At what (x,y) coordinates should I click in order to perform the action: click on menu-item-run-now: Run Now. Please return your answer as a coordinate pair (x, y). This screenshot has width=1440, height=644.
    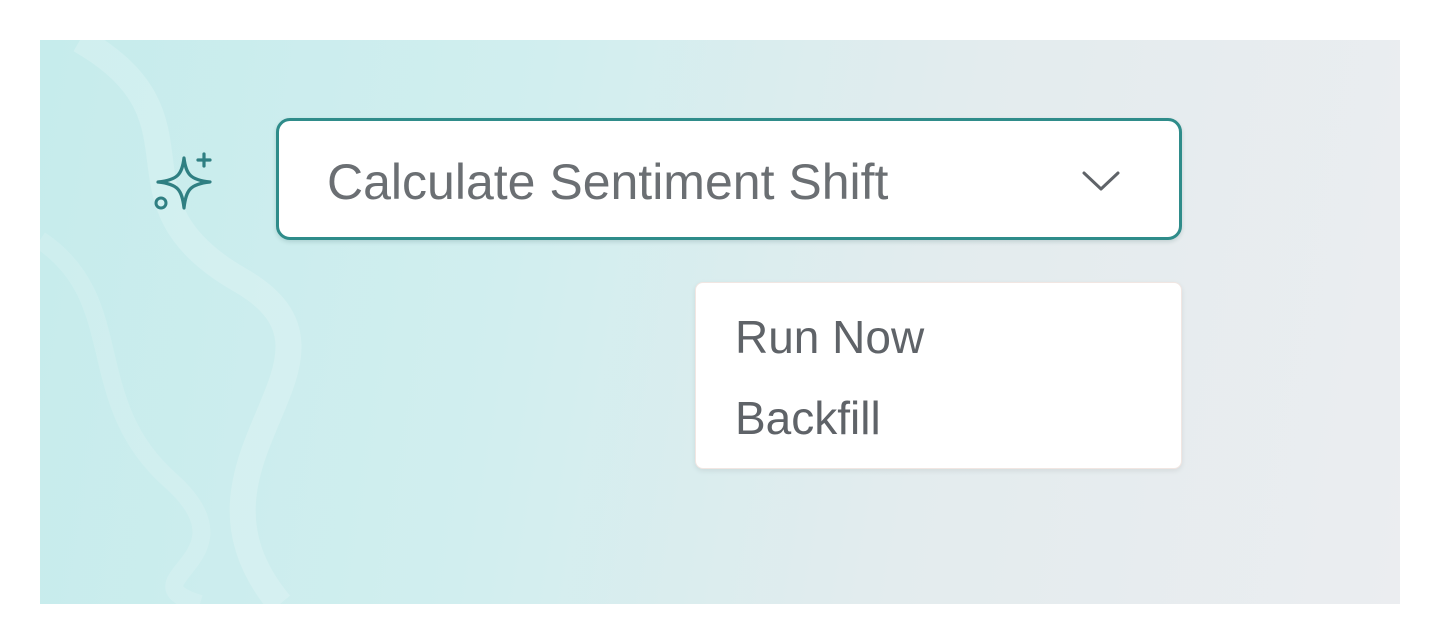
    Looking at the image, I should click on (829, 337).